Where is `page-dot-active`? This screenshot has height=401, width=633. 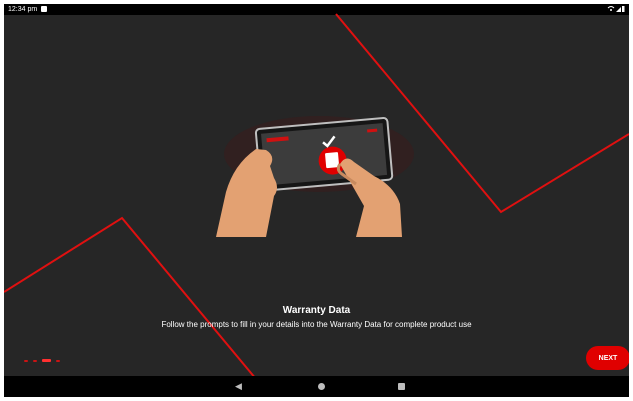 page-dot-active is located at coordinates (46, 360).